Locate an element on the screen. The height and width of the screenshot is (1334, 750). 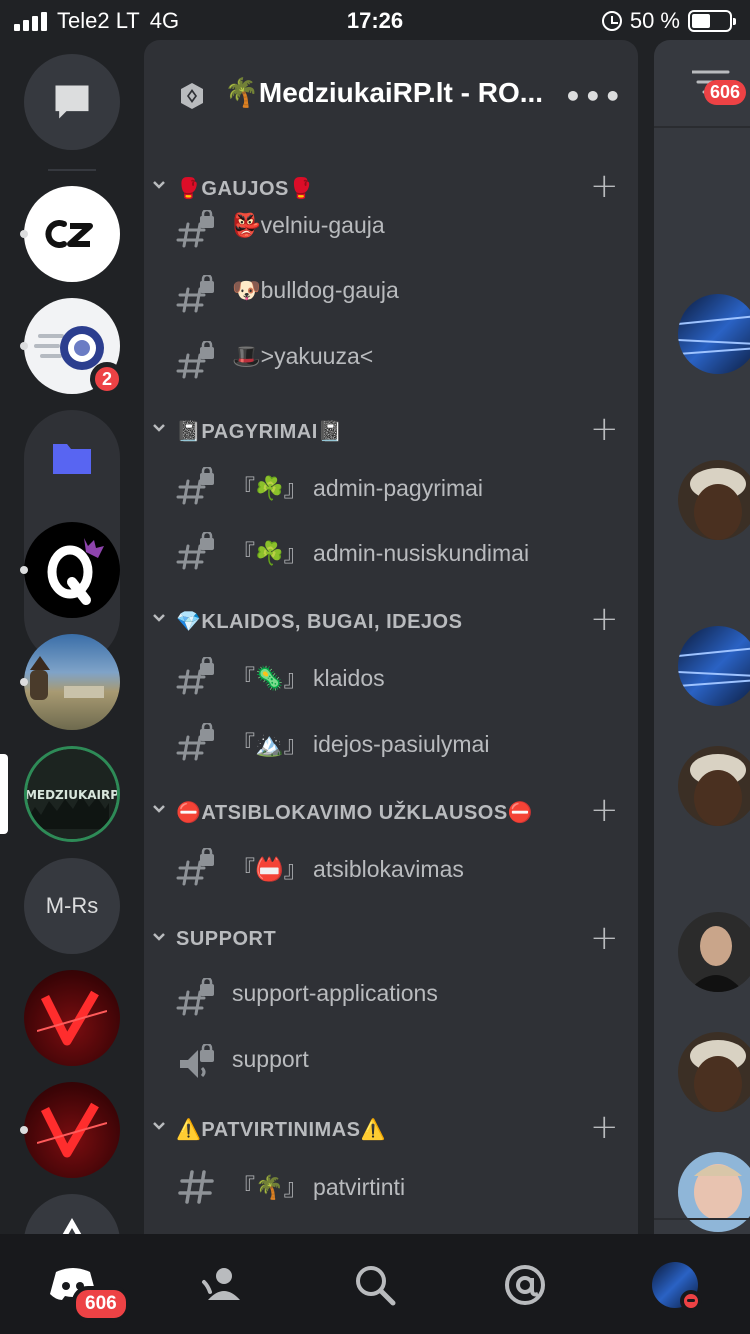
server-medziukairp: MEDZIUKAIRP is located at coordinates (72, 794).